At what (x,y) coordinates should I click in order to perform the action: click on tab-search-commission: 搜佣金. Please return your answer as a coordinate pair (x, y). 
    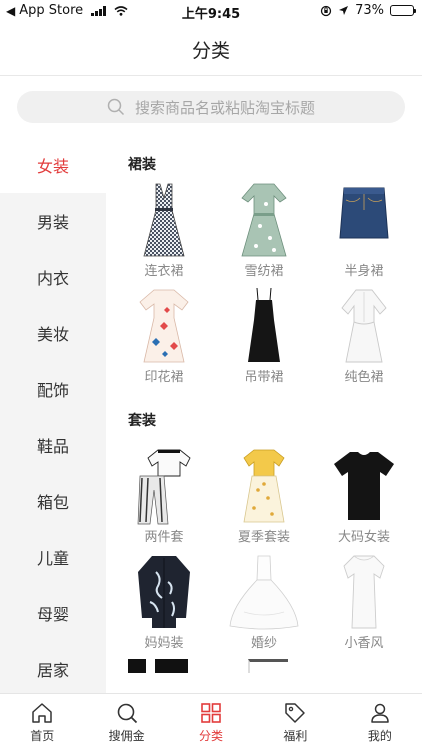
    Looking at the image, I should click on (126, 722).